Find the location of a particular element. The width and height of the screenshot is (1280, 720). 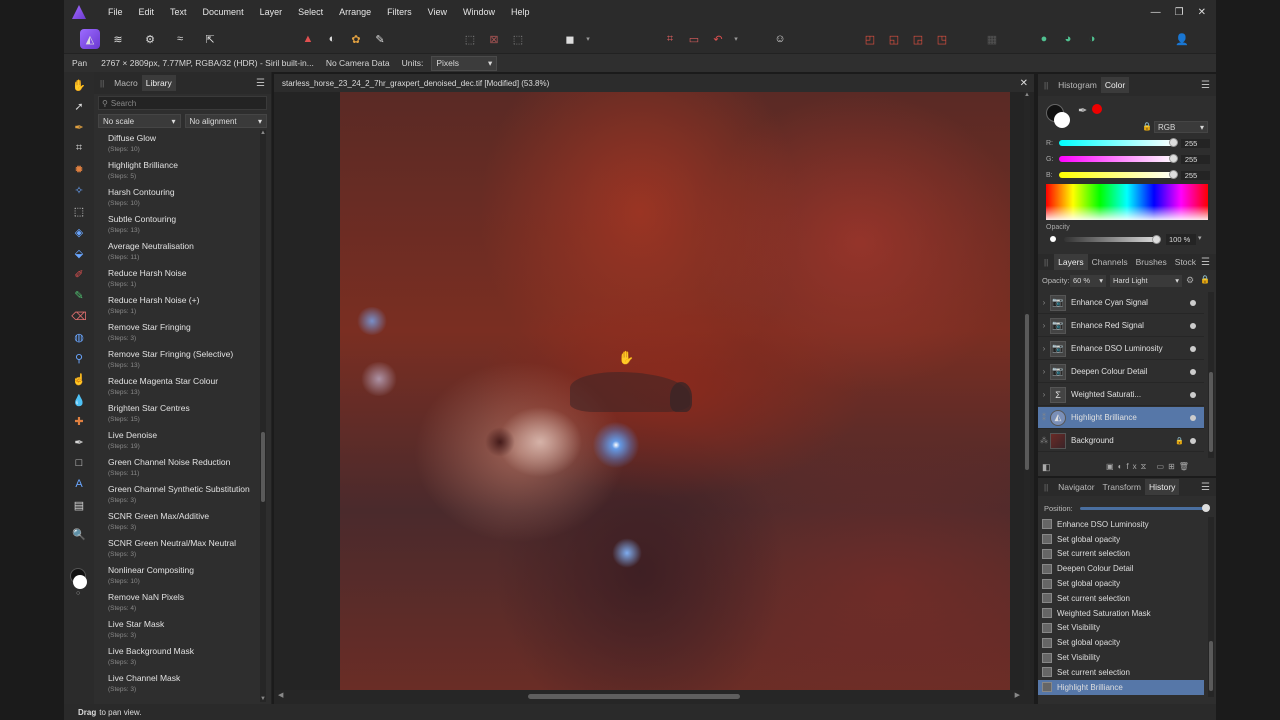

group-icon: ▭ is located at coordinates (1163, 466).